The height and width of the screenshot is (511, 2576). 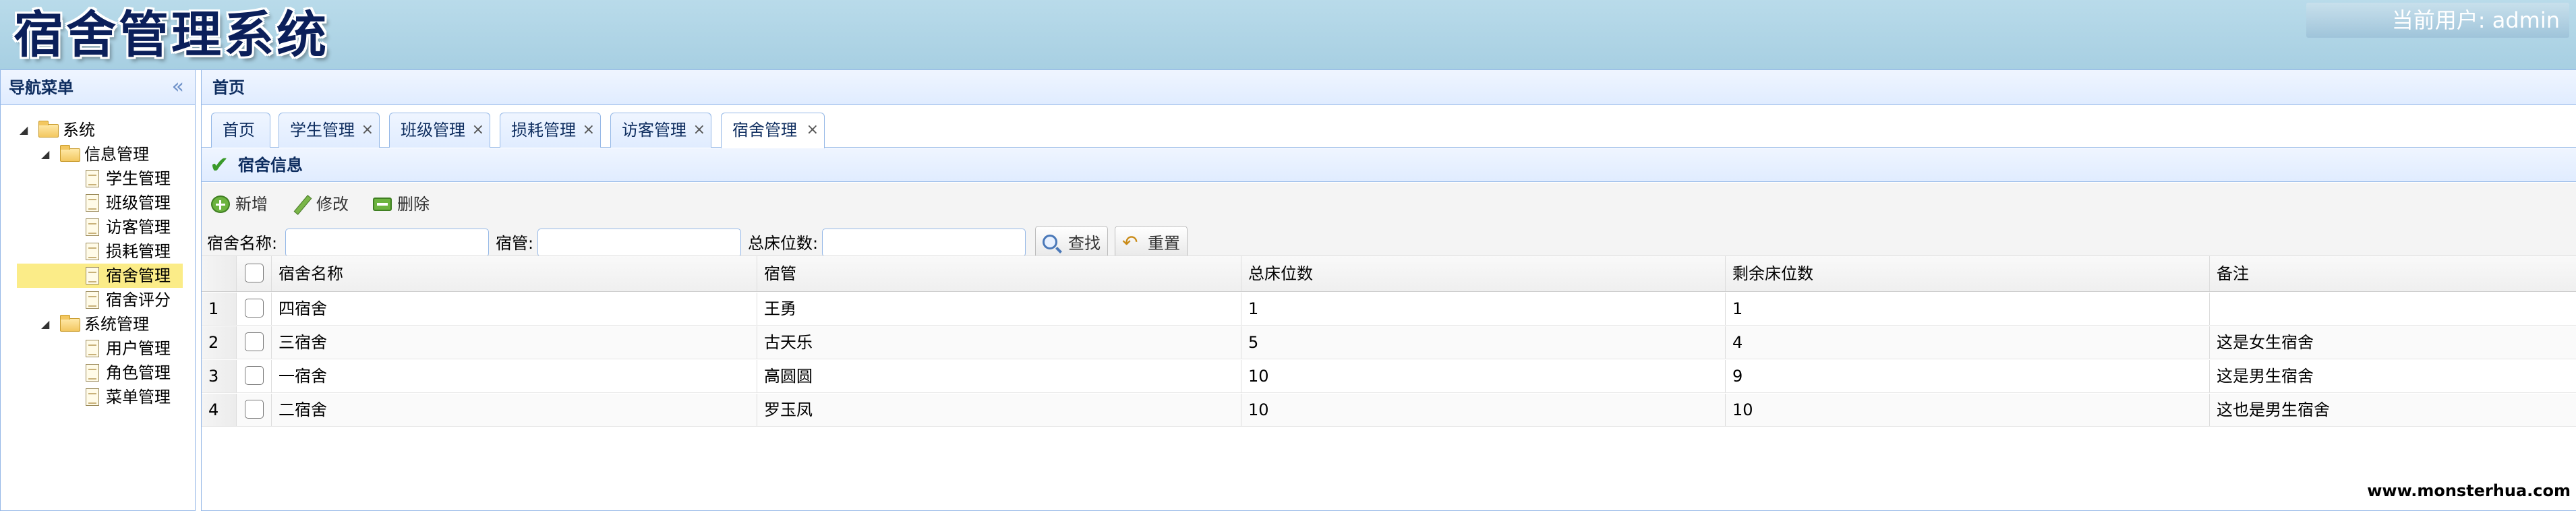 What do you see at coordinates (514, 410) in the screenshot?
I see `cell-dorm-name: 二宿舍` at bounding box center [514, 410].